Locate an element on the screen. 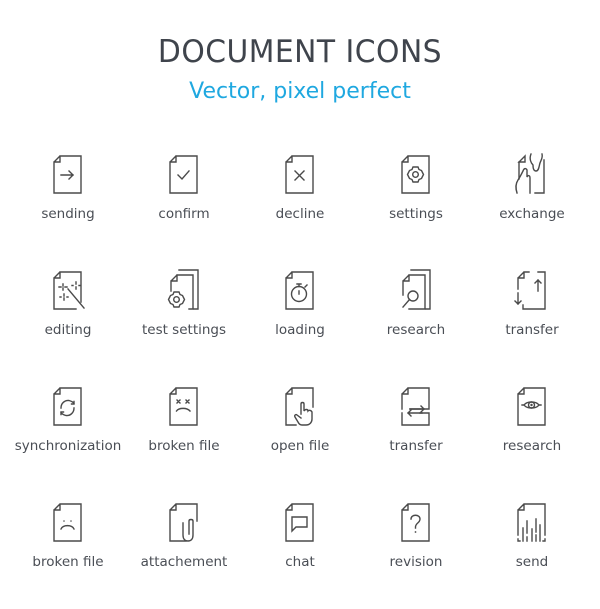  icon-card-confirm: confirm is located at coordinates (184, 203).